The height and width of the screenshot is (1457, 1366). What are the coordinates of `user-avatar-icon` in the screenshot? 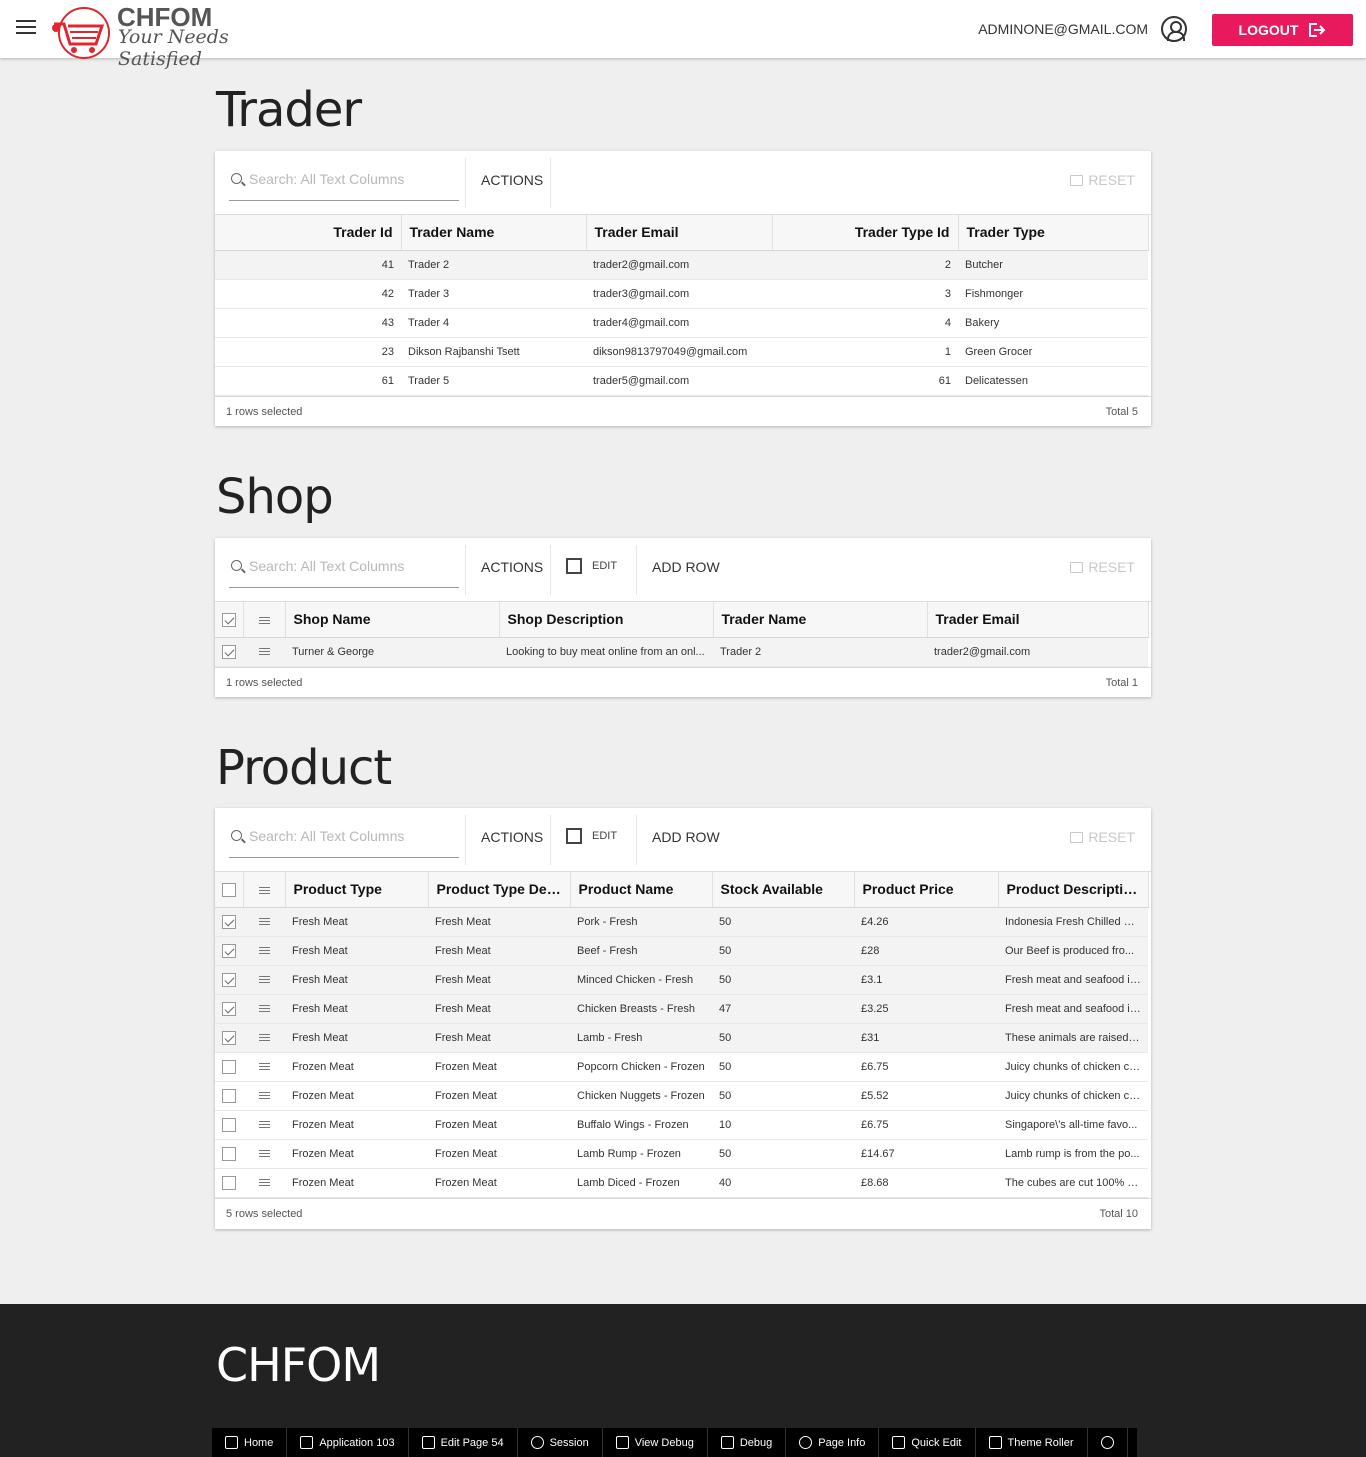 It's located at (1174, 29).